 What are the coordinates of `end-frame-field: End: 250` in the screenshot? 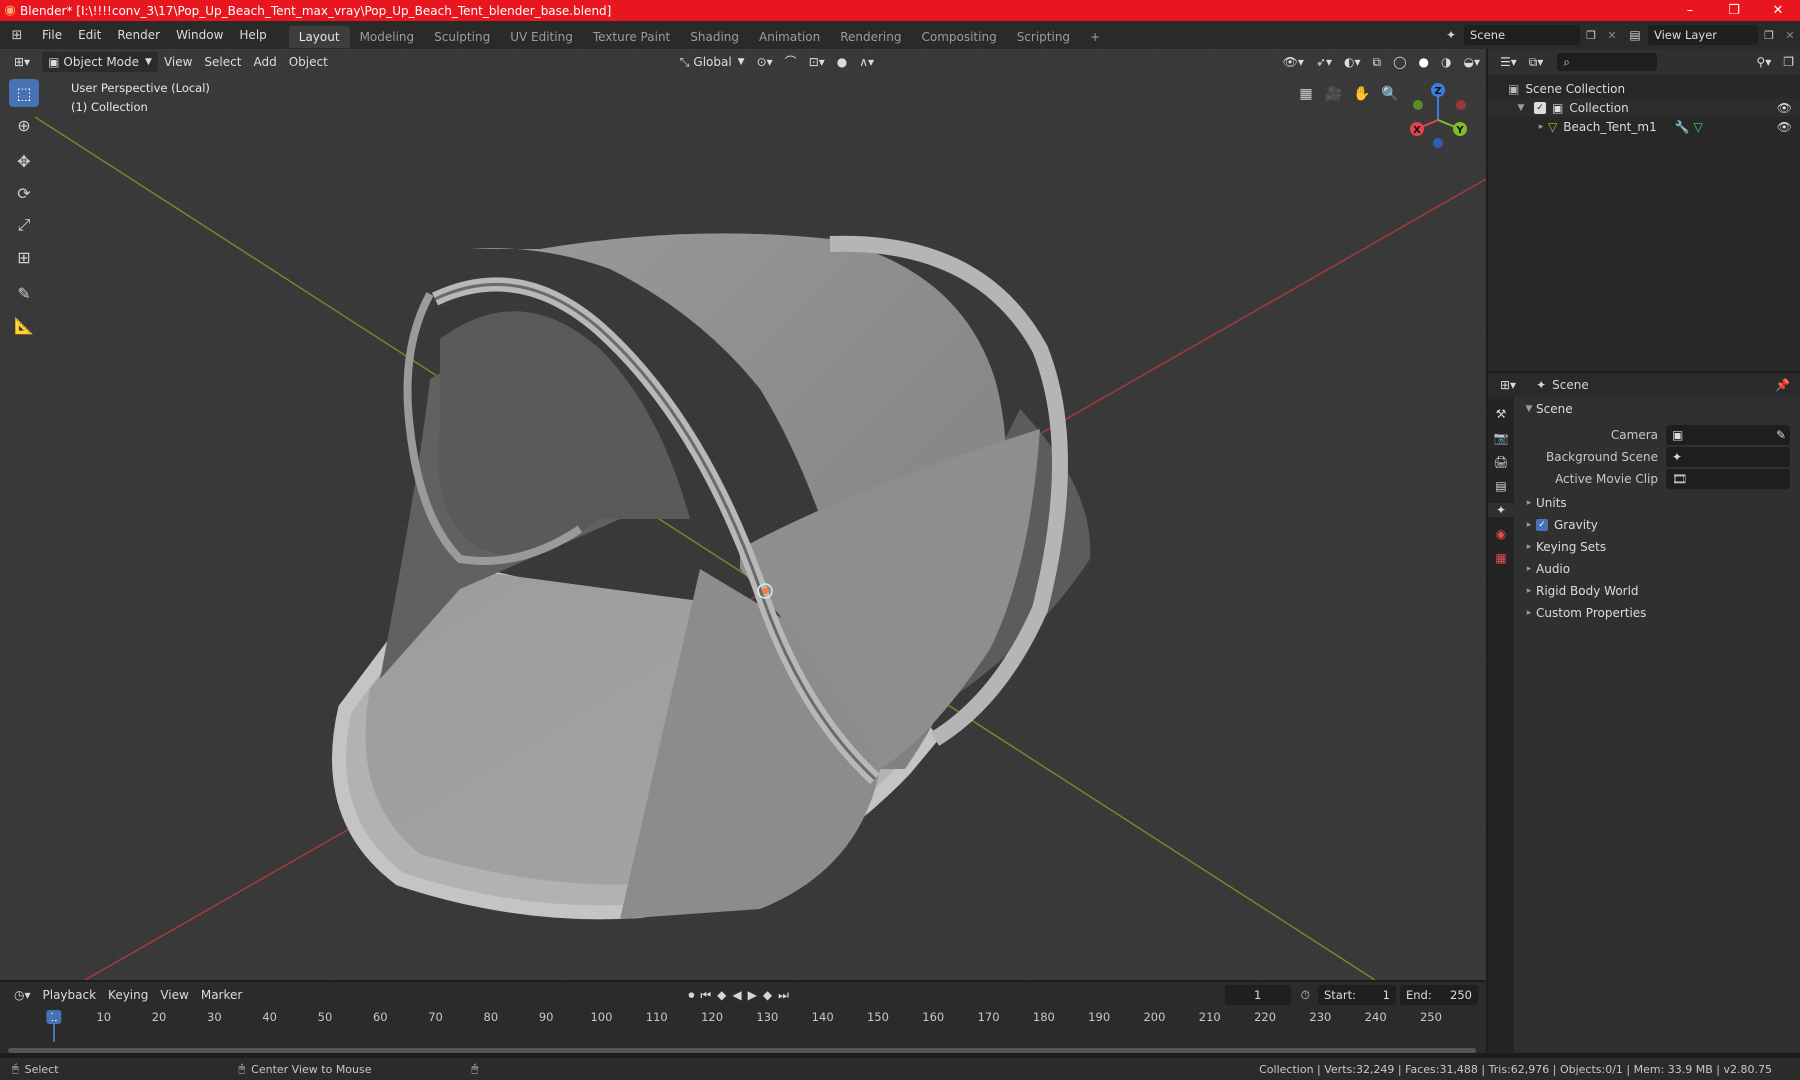 It's located at (1439, 995).